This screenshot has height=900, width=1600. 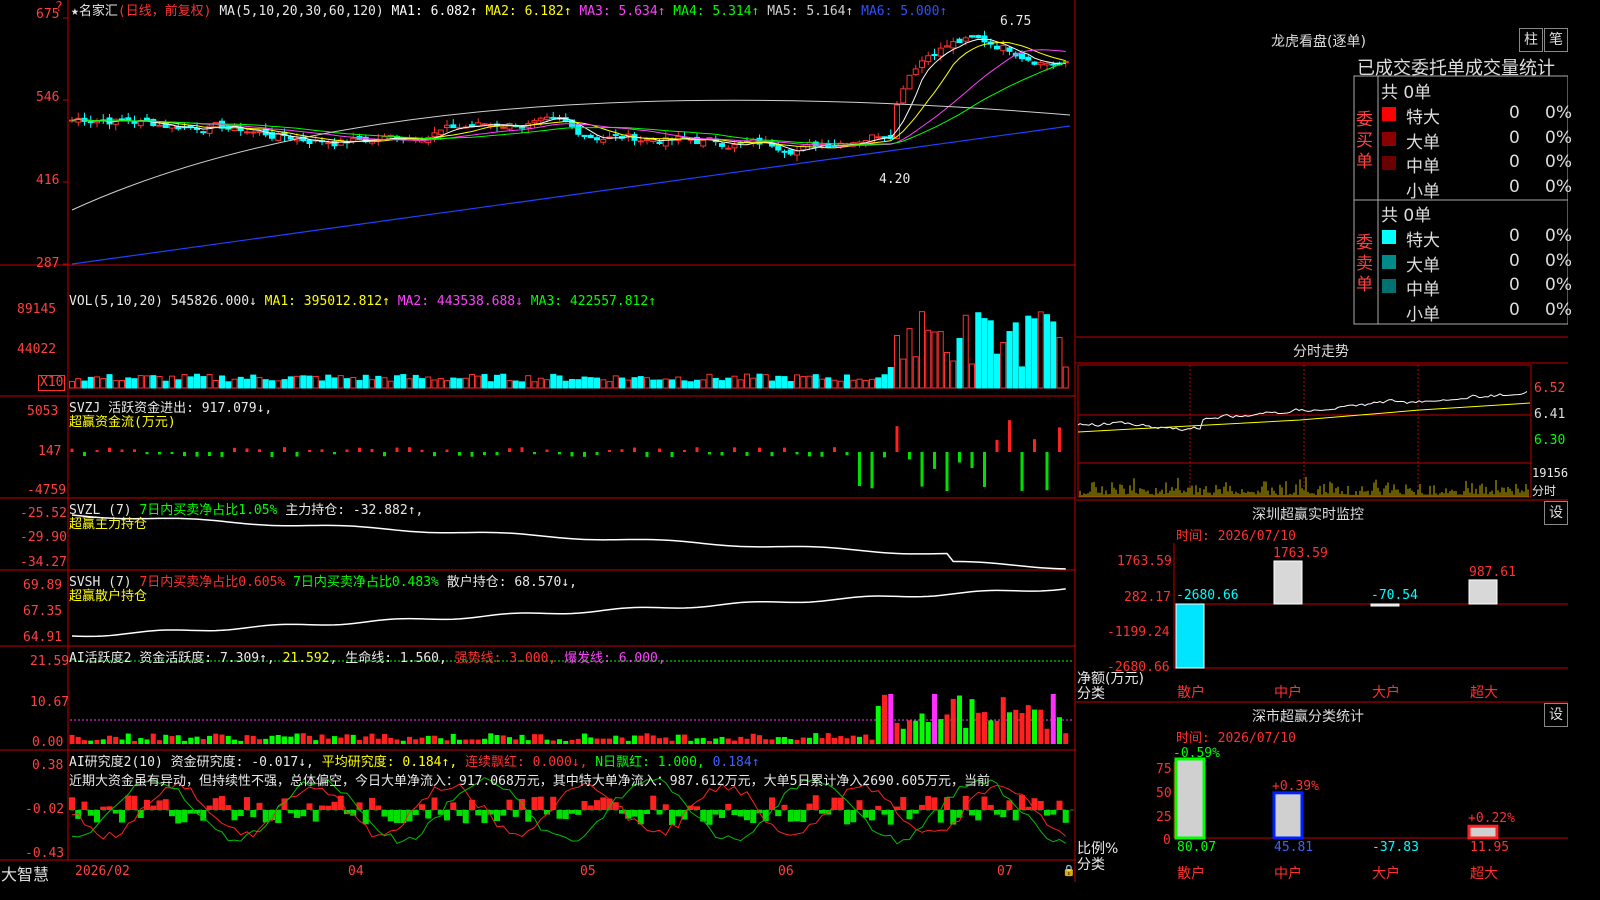 I want to click on cls-time: 时间: 2026/07/10, so click(x=1236, y=738).